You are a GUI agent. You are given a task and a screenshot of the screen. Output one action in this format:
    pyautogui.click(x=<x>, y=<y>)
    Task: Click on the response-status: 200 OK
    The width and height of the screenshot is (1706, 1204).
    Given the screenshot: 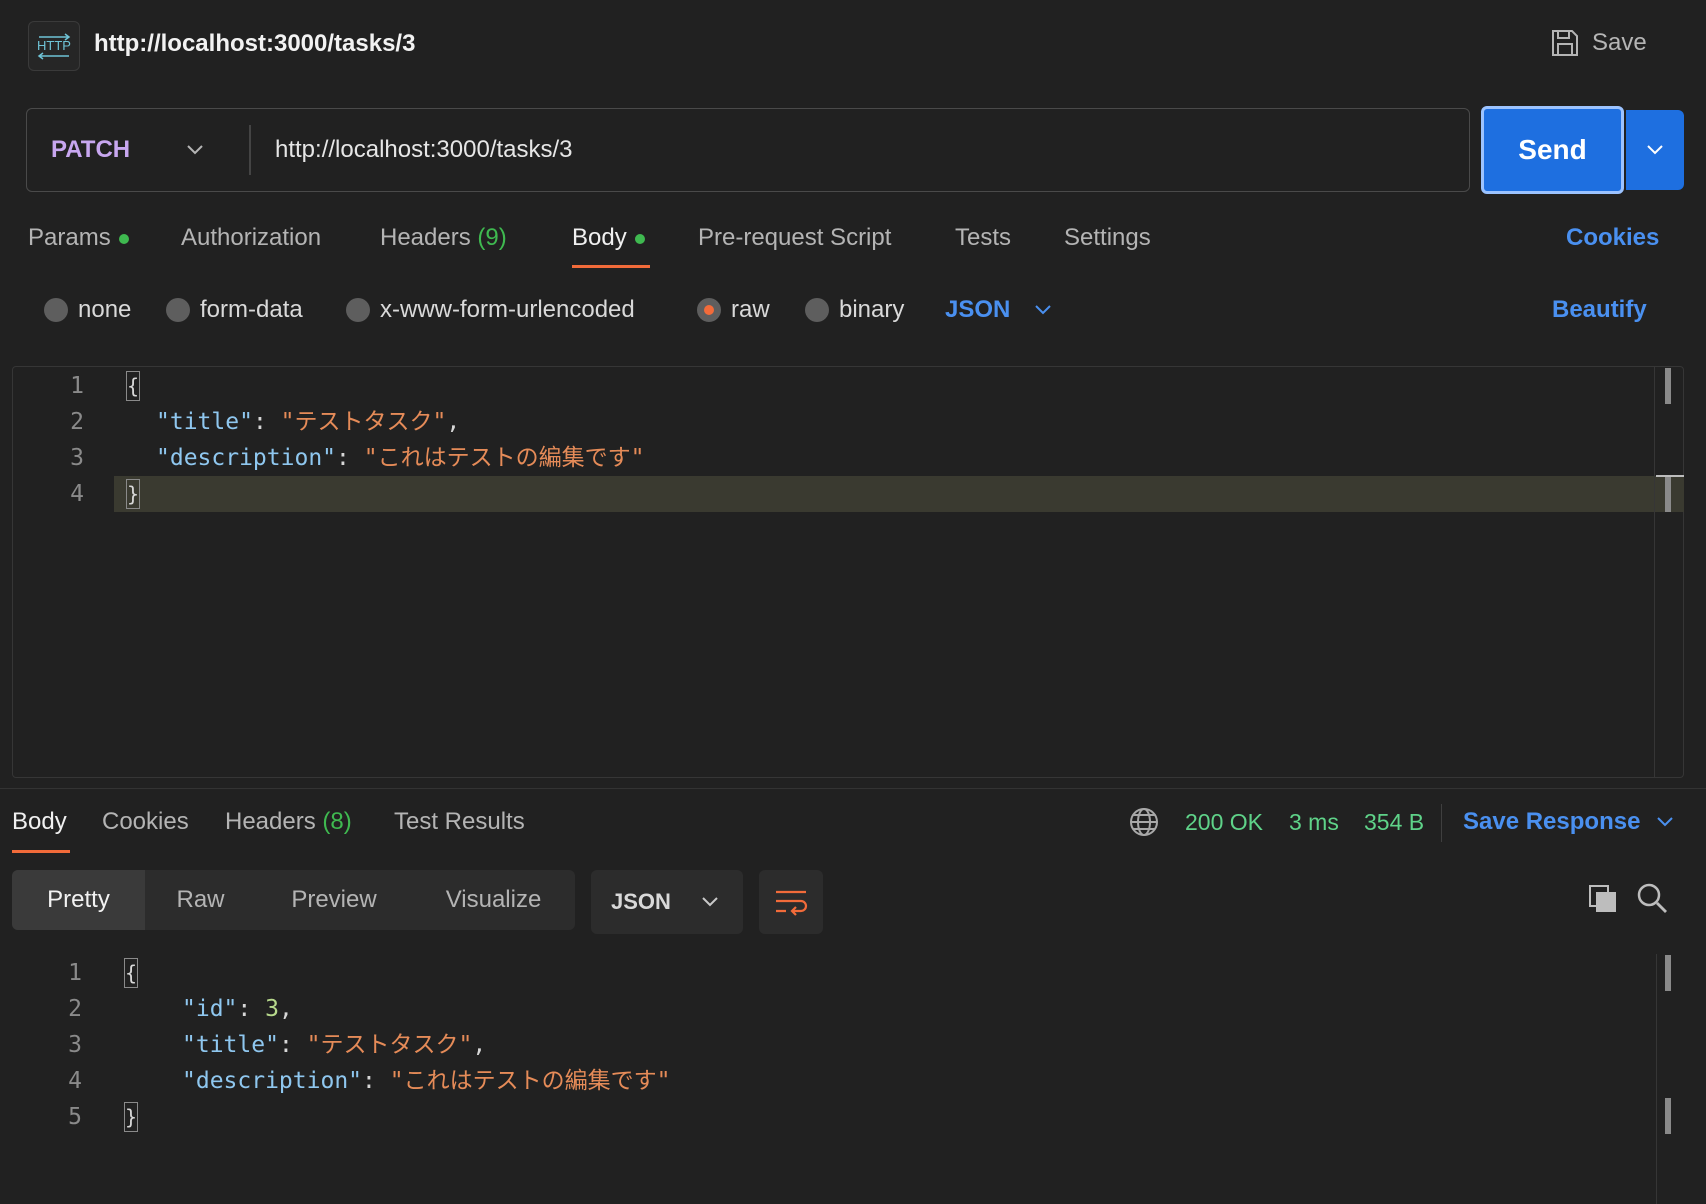 What is the action you would take?
    pyautogui.click(x=1224, y=822)
    